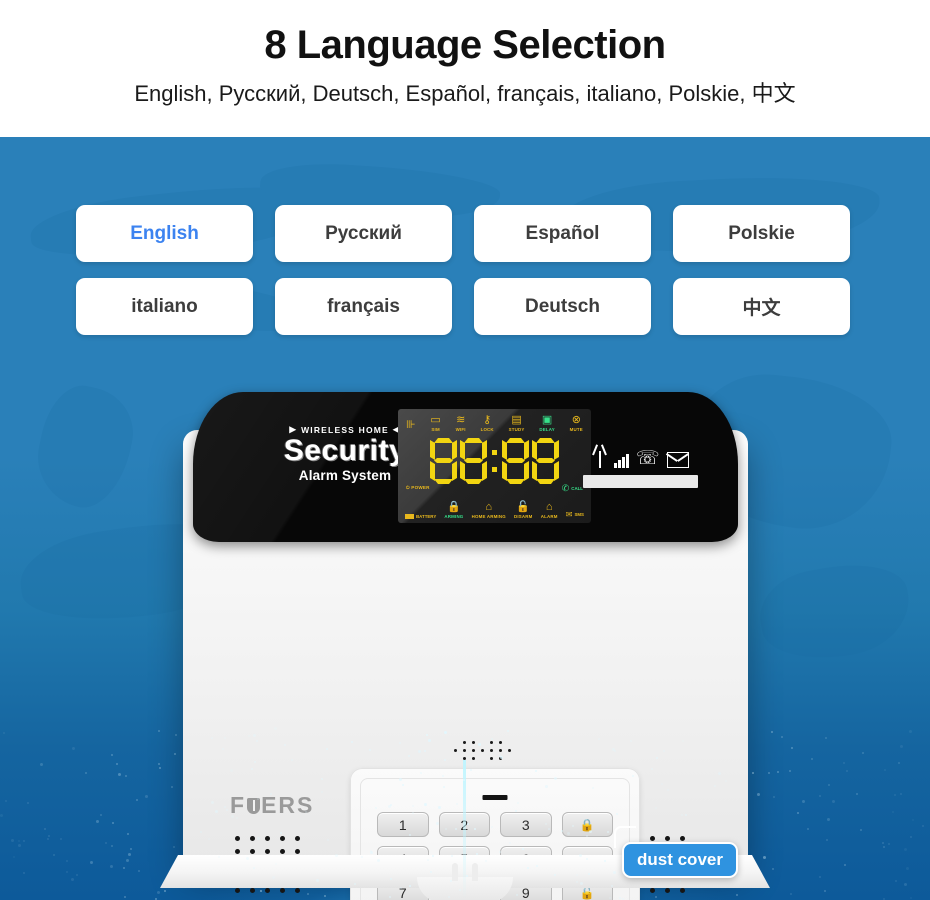 This screenshot has height=900, width=930. Describe the element at coordinates (411, 425) in the screenshot. I see `signal-bars-icon-glyph: ⊪` at that location.